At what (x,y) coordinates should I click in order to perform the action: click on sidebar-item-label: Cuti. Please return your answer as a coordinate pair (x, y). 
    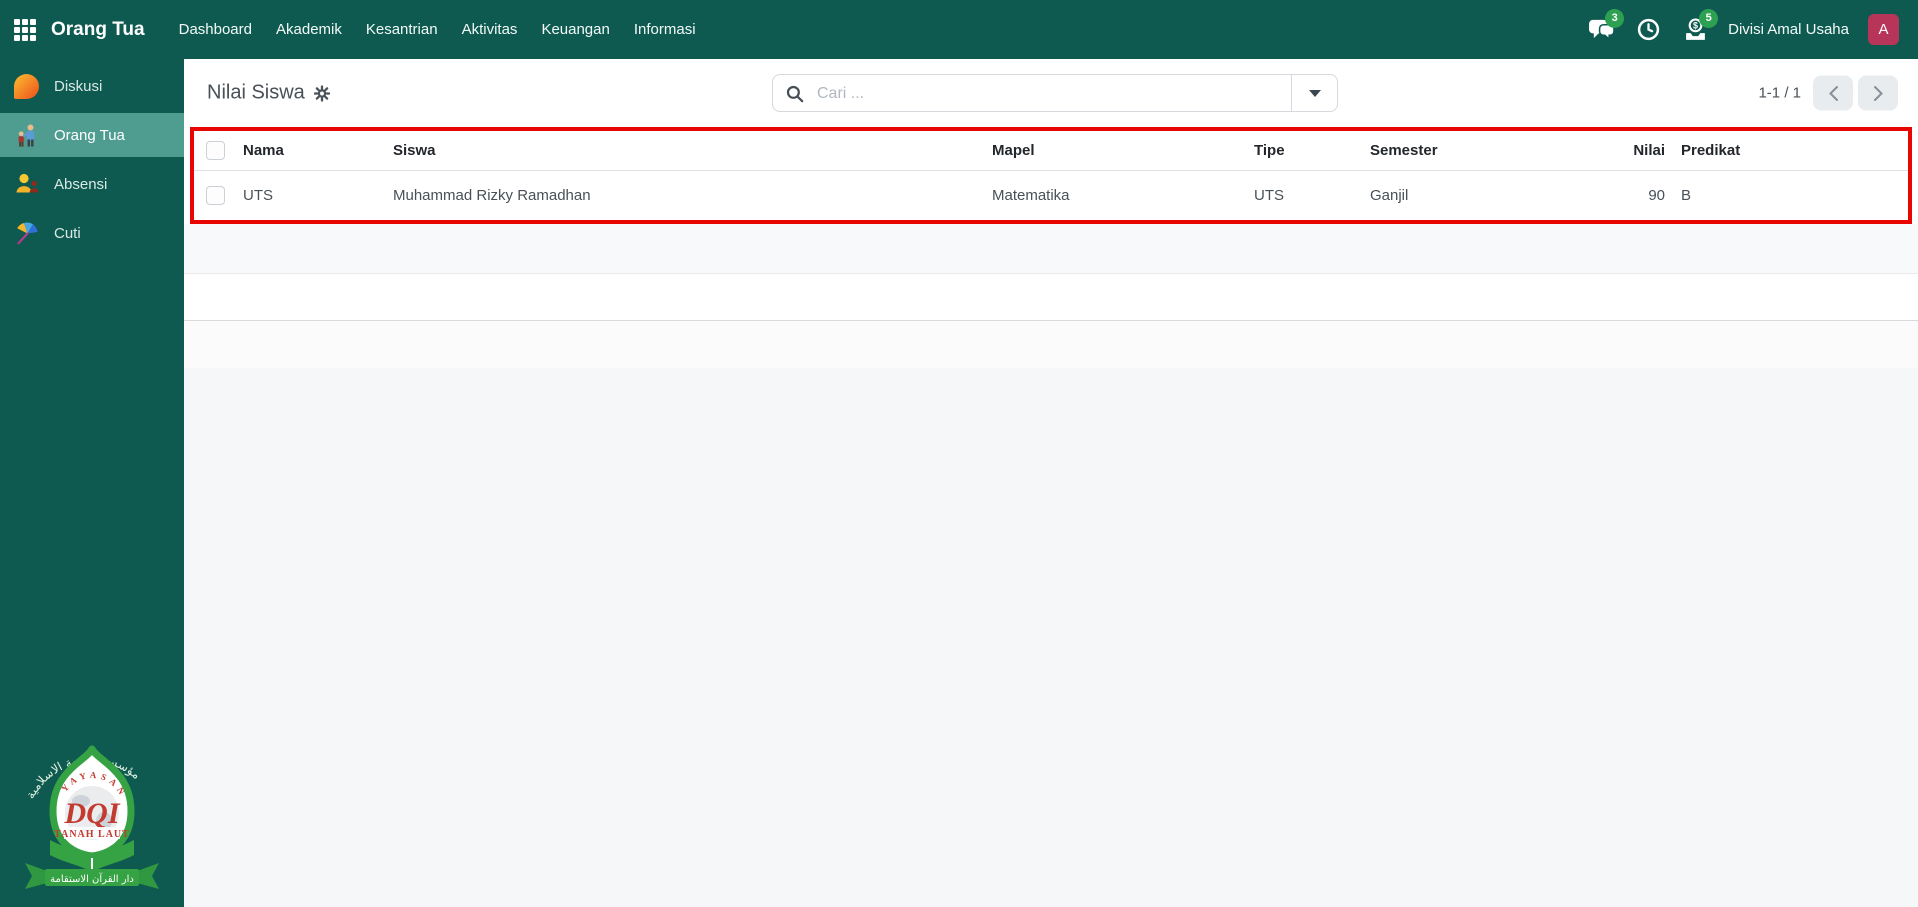
    Looking at the image, I should click on (67, 233).